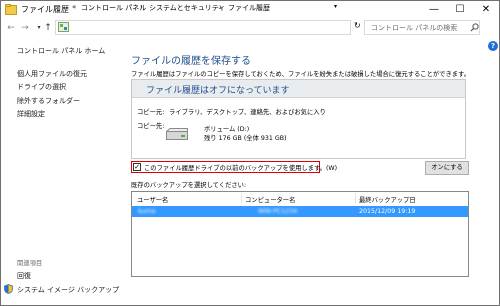 The width and height of the screenshot is (500, 306). What do you see at coordinates (74, 7) in the screenshot?
I see `address-lead: «` at bounding box center [74, 7].